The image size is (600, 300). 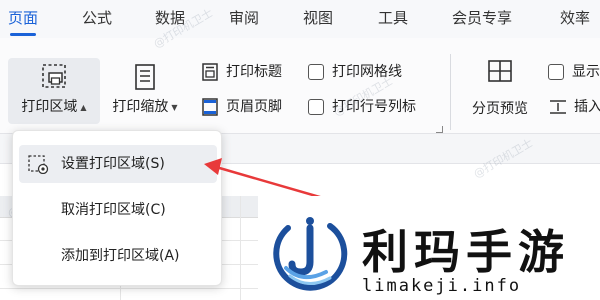 I want to click on menu-item-label: 取消打印区域(C), so click(x=113, y=210).